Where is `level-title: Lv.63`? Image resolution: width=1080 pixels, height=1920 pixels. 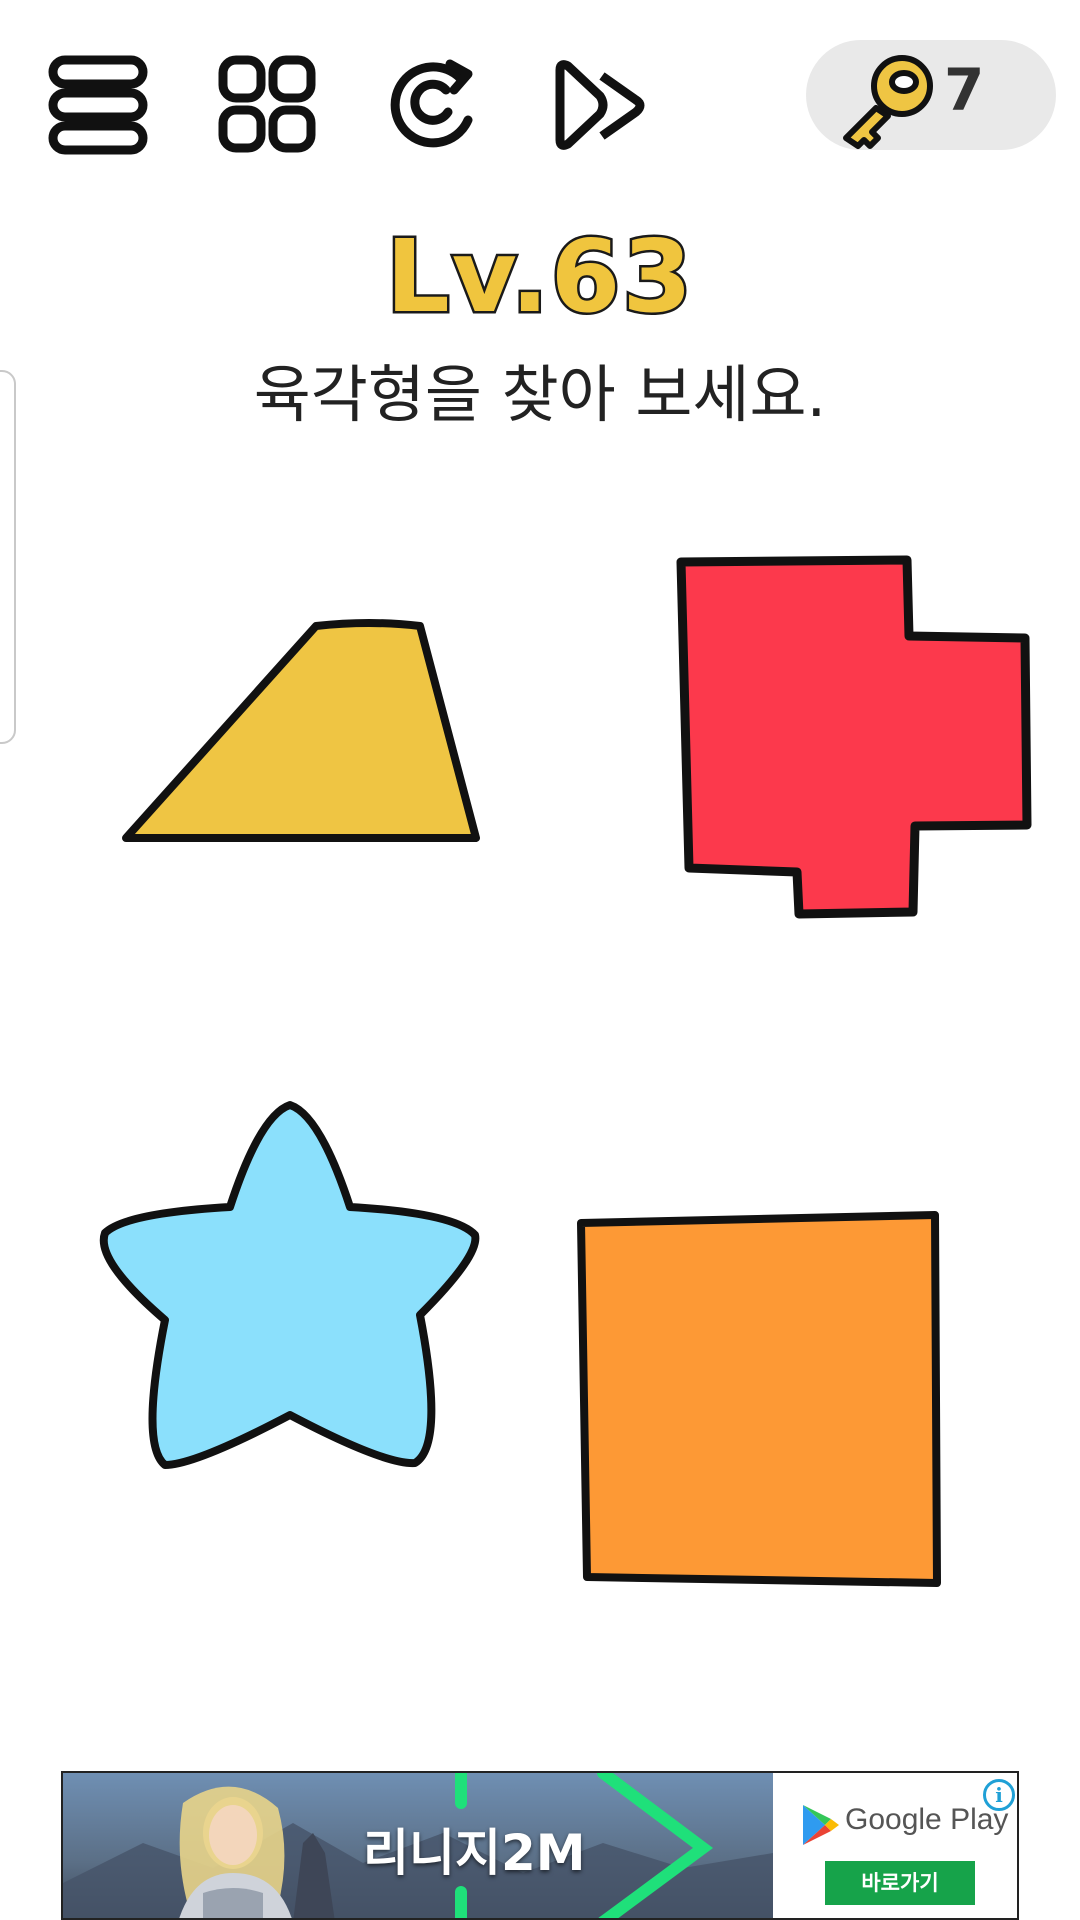
level-title: Lv.63 is located at coordinates (539, 276).